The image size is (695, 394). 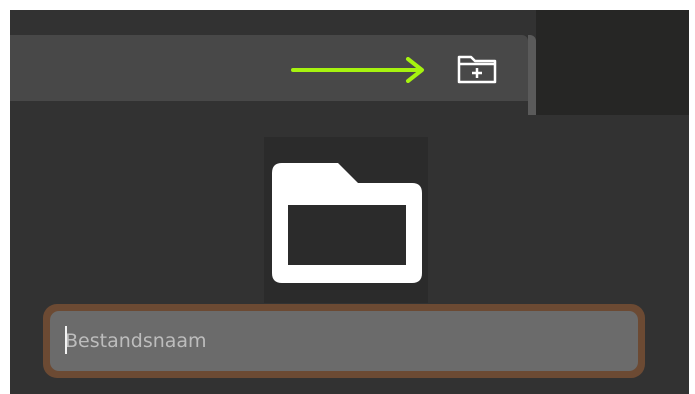 I want to click on folder-icon, so click(x=347, y=223).